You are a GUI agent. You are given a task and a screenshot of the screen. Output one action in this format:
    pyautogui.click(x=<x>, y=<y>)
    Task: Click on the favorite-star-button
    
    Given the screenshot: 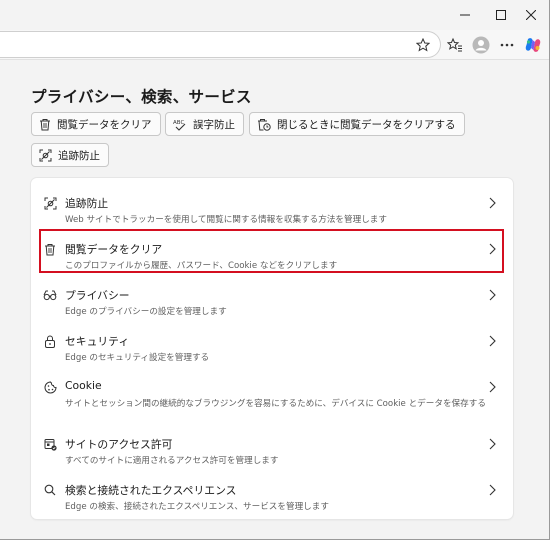 What is the action you would take?
    pyautogui.click(x=423, y=45)
    